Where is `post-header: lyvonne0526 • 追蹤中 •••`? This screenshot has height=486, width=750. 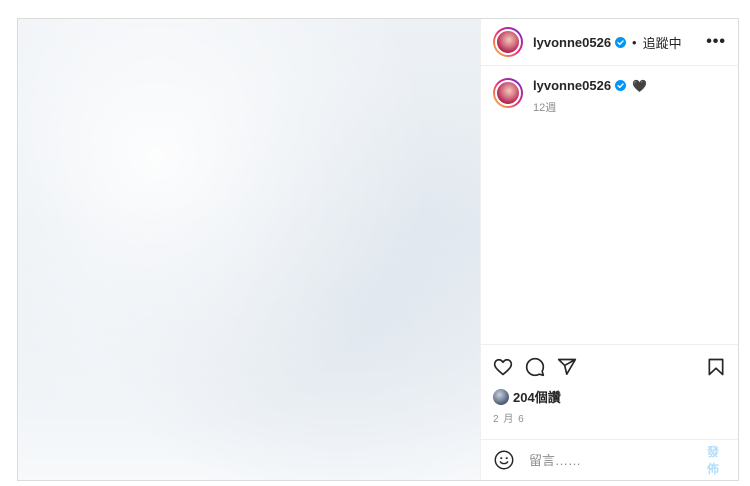
post-header: lyvonne0526 • 追蹤中 ••• is located at coordinates (609, 42).